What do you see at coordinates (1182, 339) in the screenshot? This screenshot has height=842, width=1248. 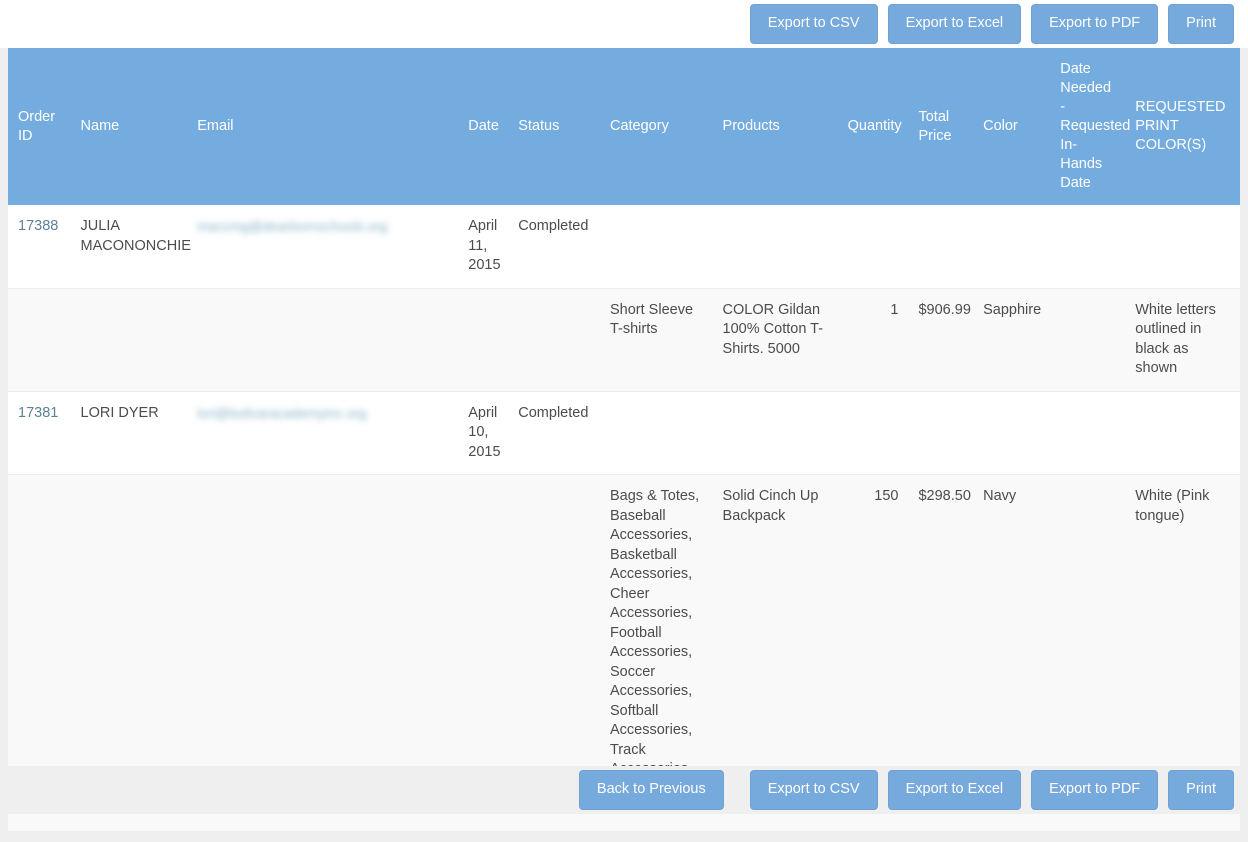 I see `requested-print-colors-cell: White letters outlined in black as shown` at bounding box center [1182, 339].